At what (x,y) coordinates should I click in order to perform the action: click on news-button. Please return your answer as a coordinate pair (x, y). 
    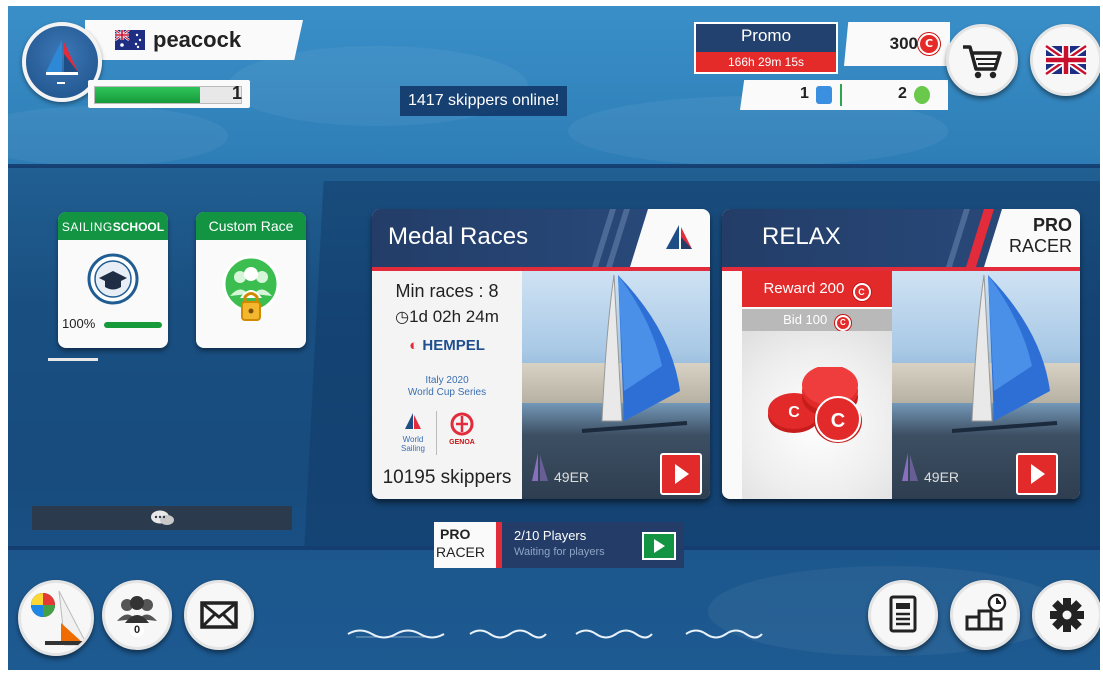
    Looking at the image, I should click on (903, 615).